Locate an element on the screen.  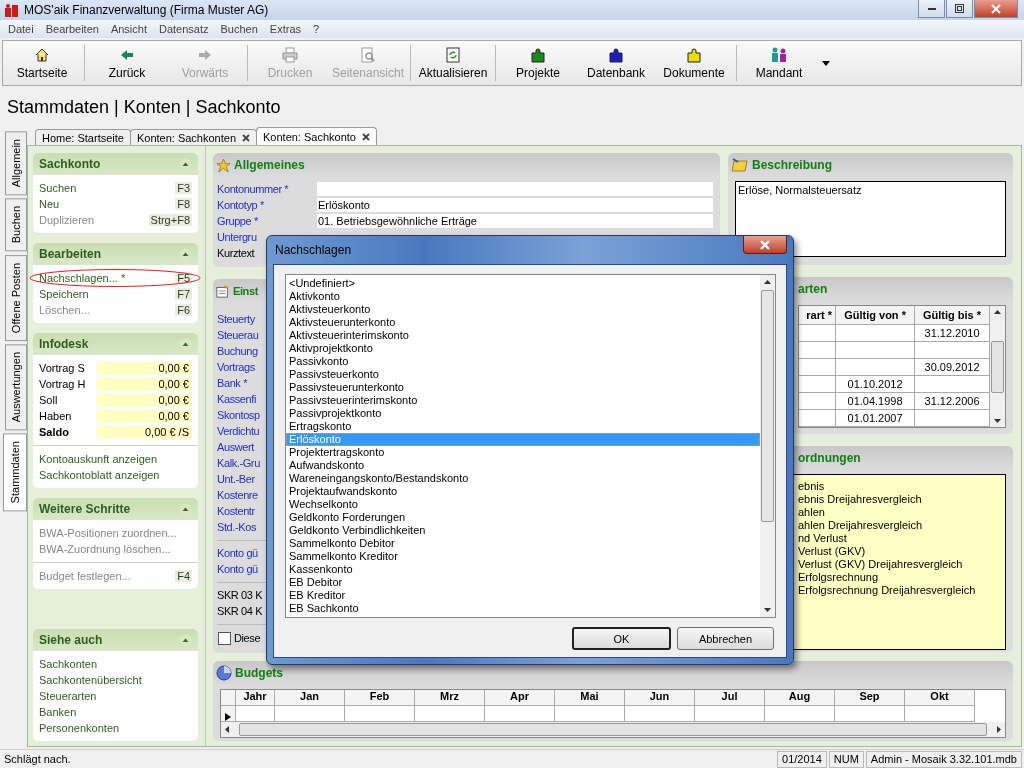
toolbar-button: Startseite is located at coordinates (42, 63).